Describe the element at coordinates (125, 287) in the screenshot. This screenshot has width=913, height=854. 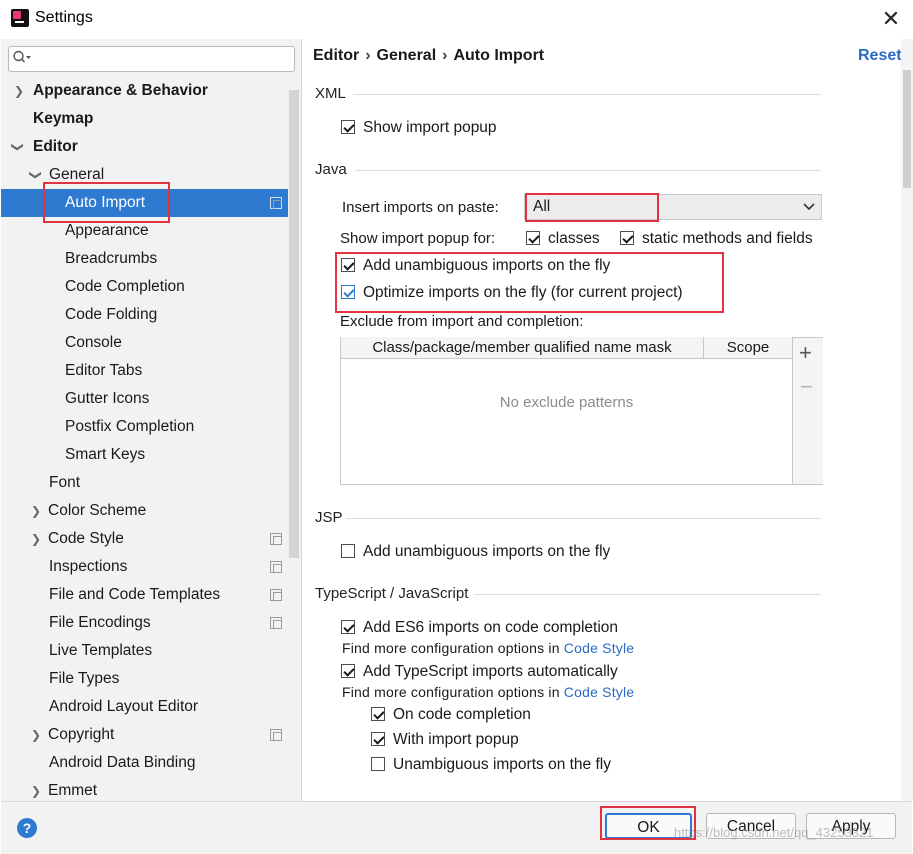
I see `sidebar-item-code-completion: Code Completion` at that location.